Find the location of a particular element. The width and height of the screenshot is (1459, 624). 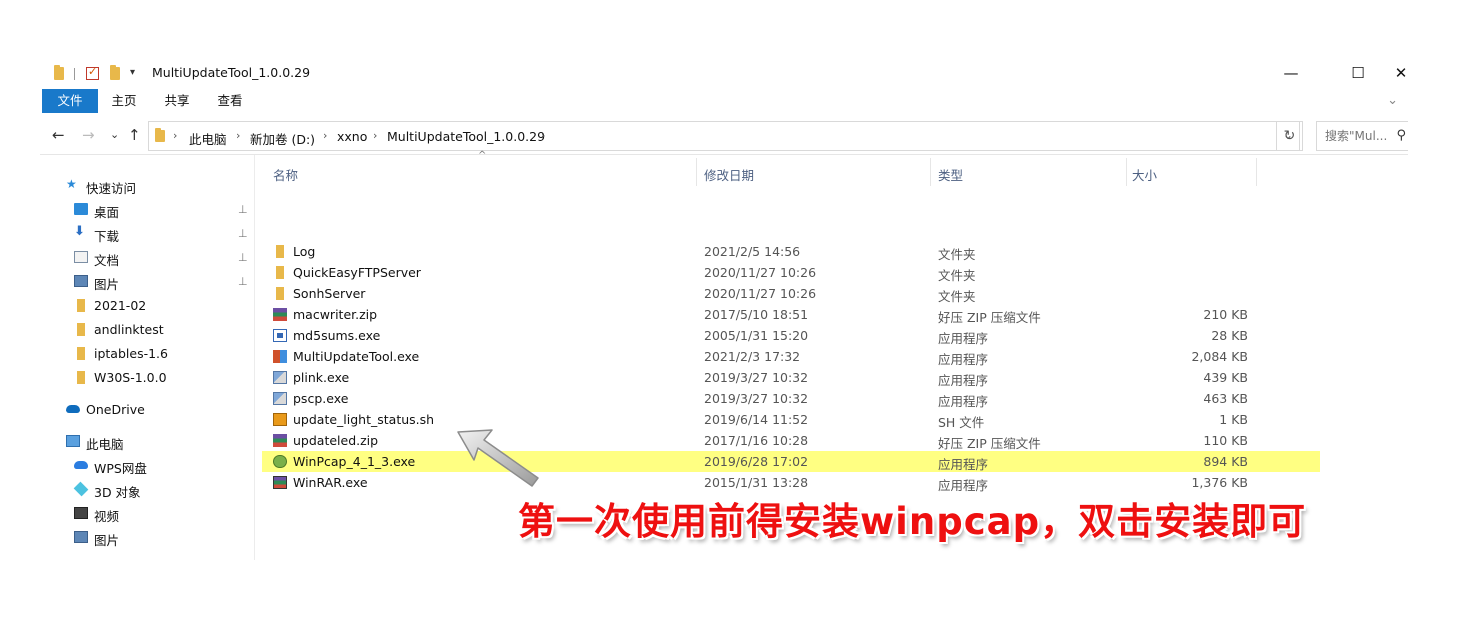

recent-locations-button: ⌄ is located at coordinates (114, 134).